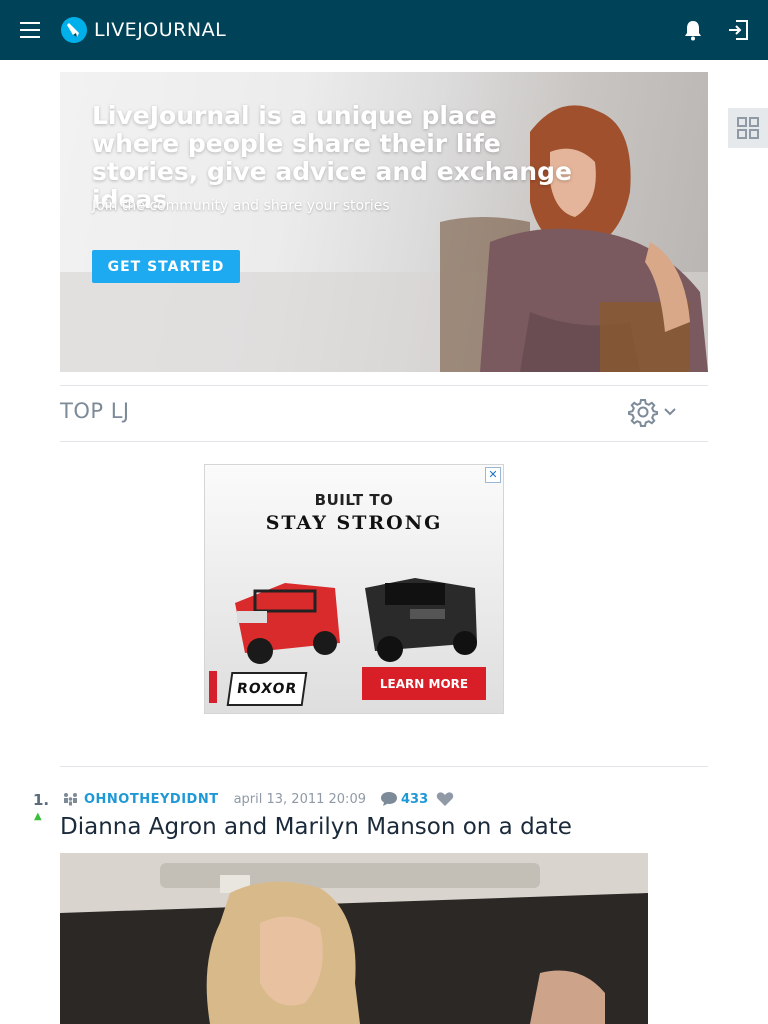  I want to click on post-meta: OHNOTHEYDIDNT april 13, 2011 20:09 433, so click(258, 799).